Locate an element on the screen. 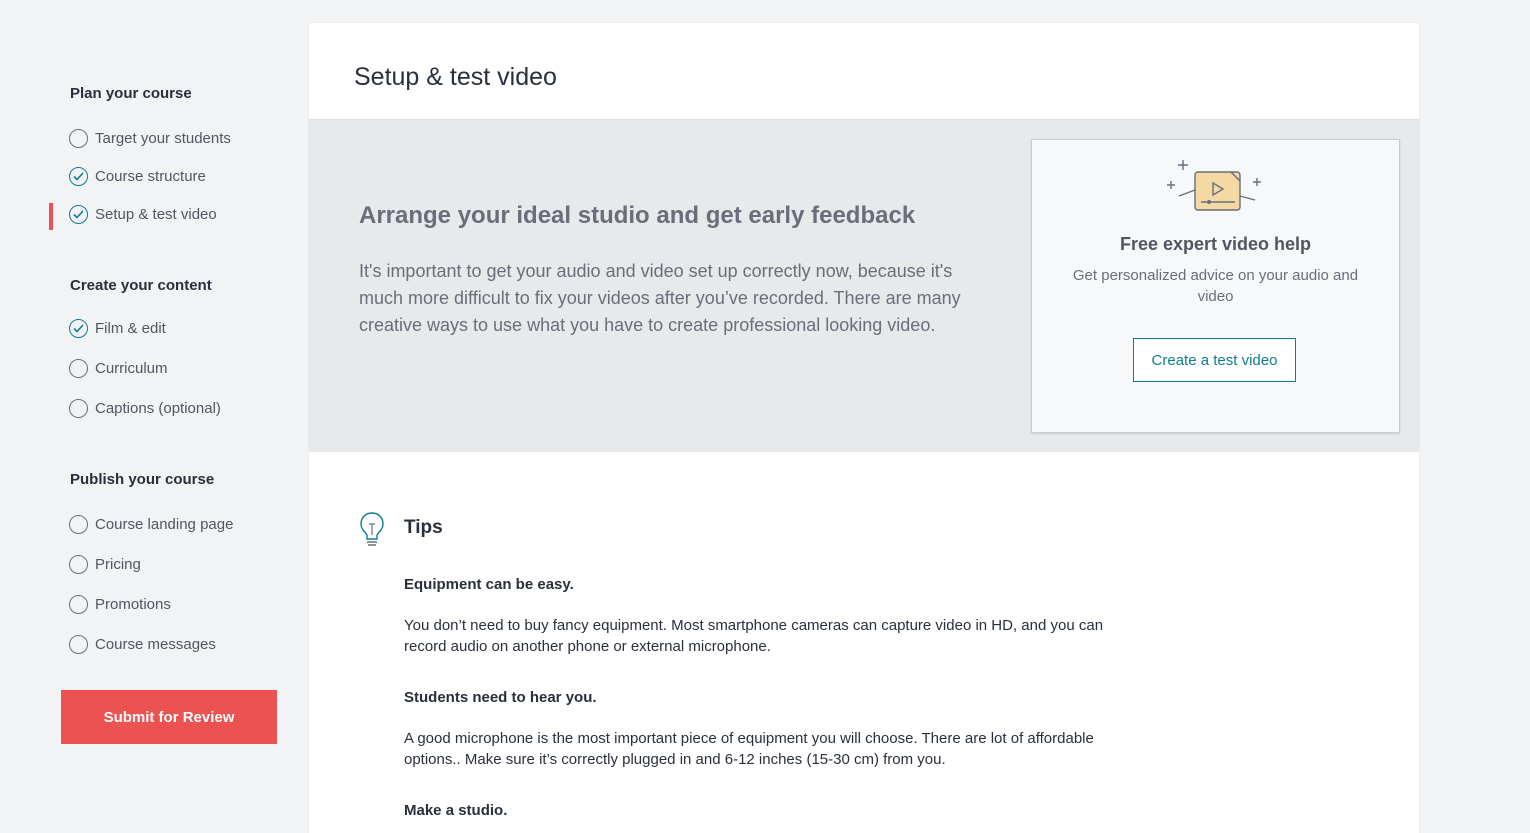 Image resolution: width=1530 pixels, height=833 pixels. sidebar-item-pricing: Pricing is located at coordinates (105, 564).